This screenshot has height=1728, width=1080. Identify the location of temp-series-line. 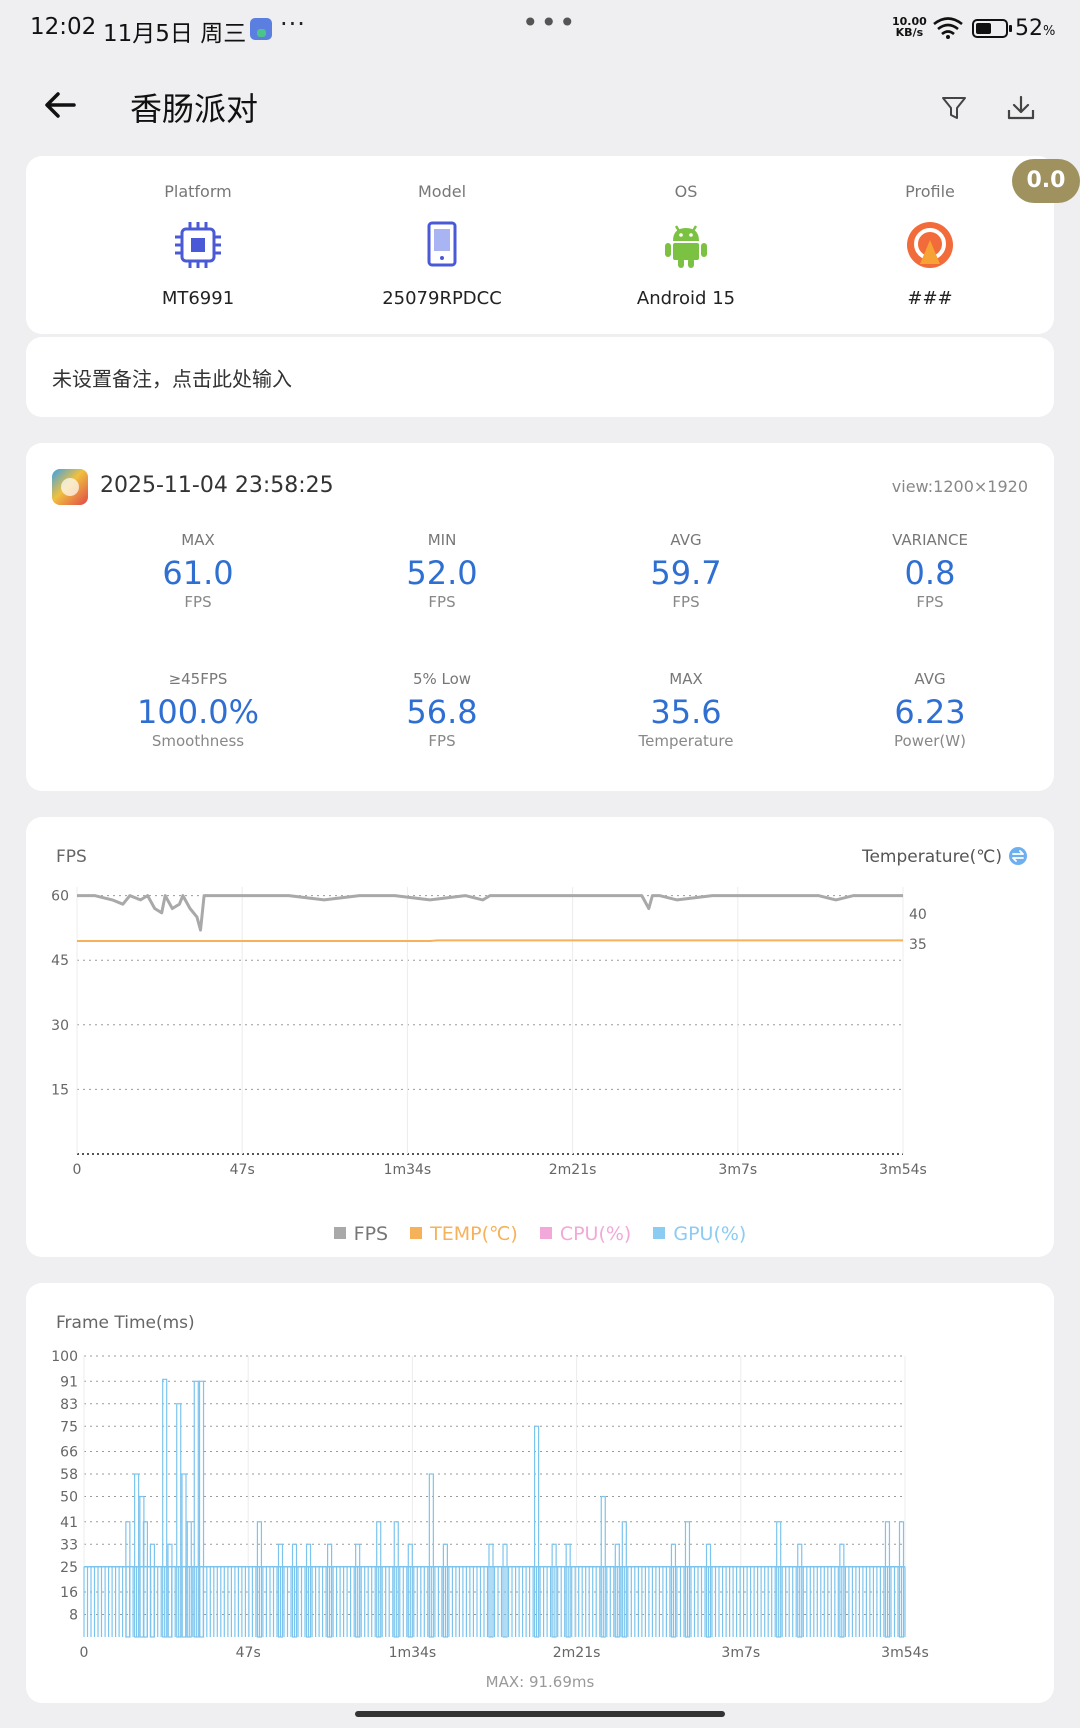
(490, 940).